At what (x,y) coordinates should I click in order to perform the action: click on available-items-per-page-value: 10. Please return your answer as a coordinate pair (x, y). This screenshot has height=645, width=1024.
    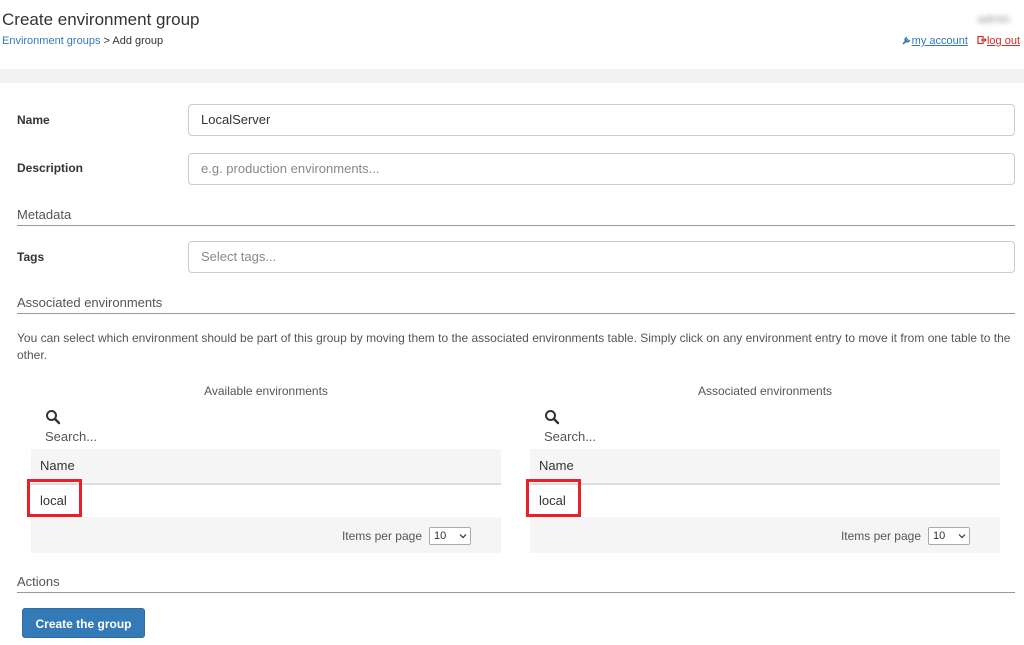
    Looking at the image, I should click on (440, 536).